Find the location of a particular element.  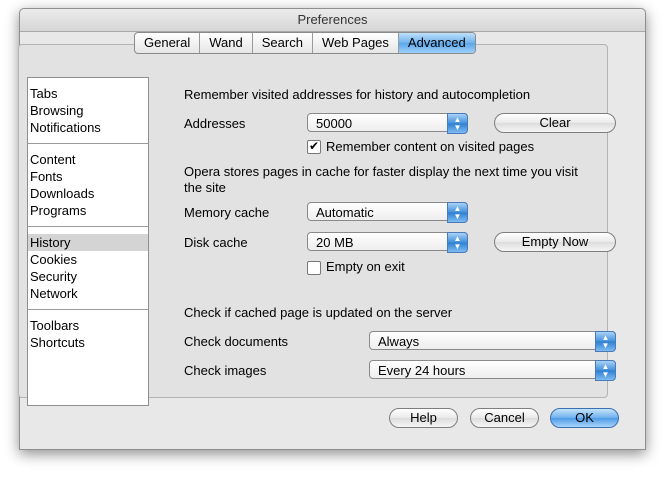

remember-content-label: Remember content on visited pages is located at coordinates (430, 146).